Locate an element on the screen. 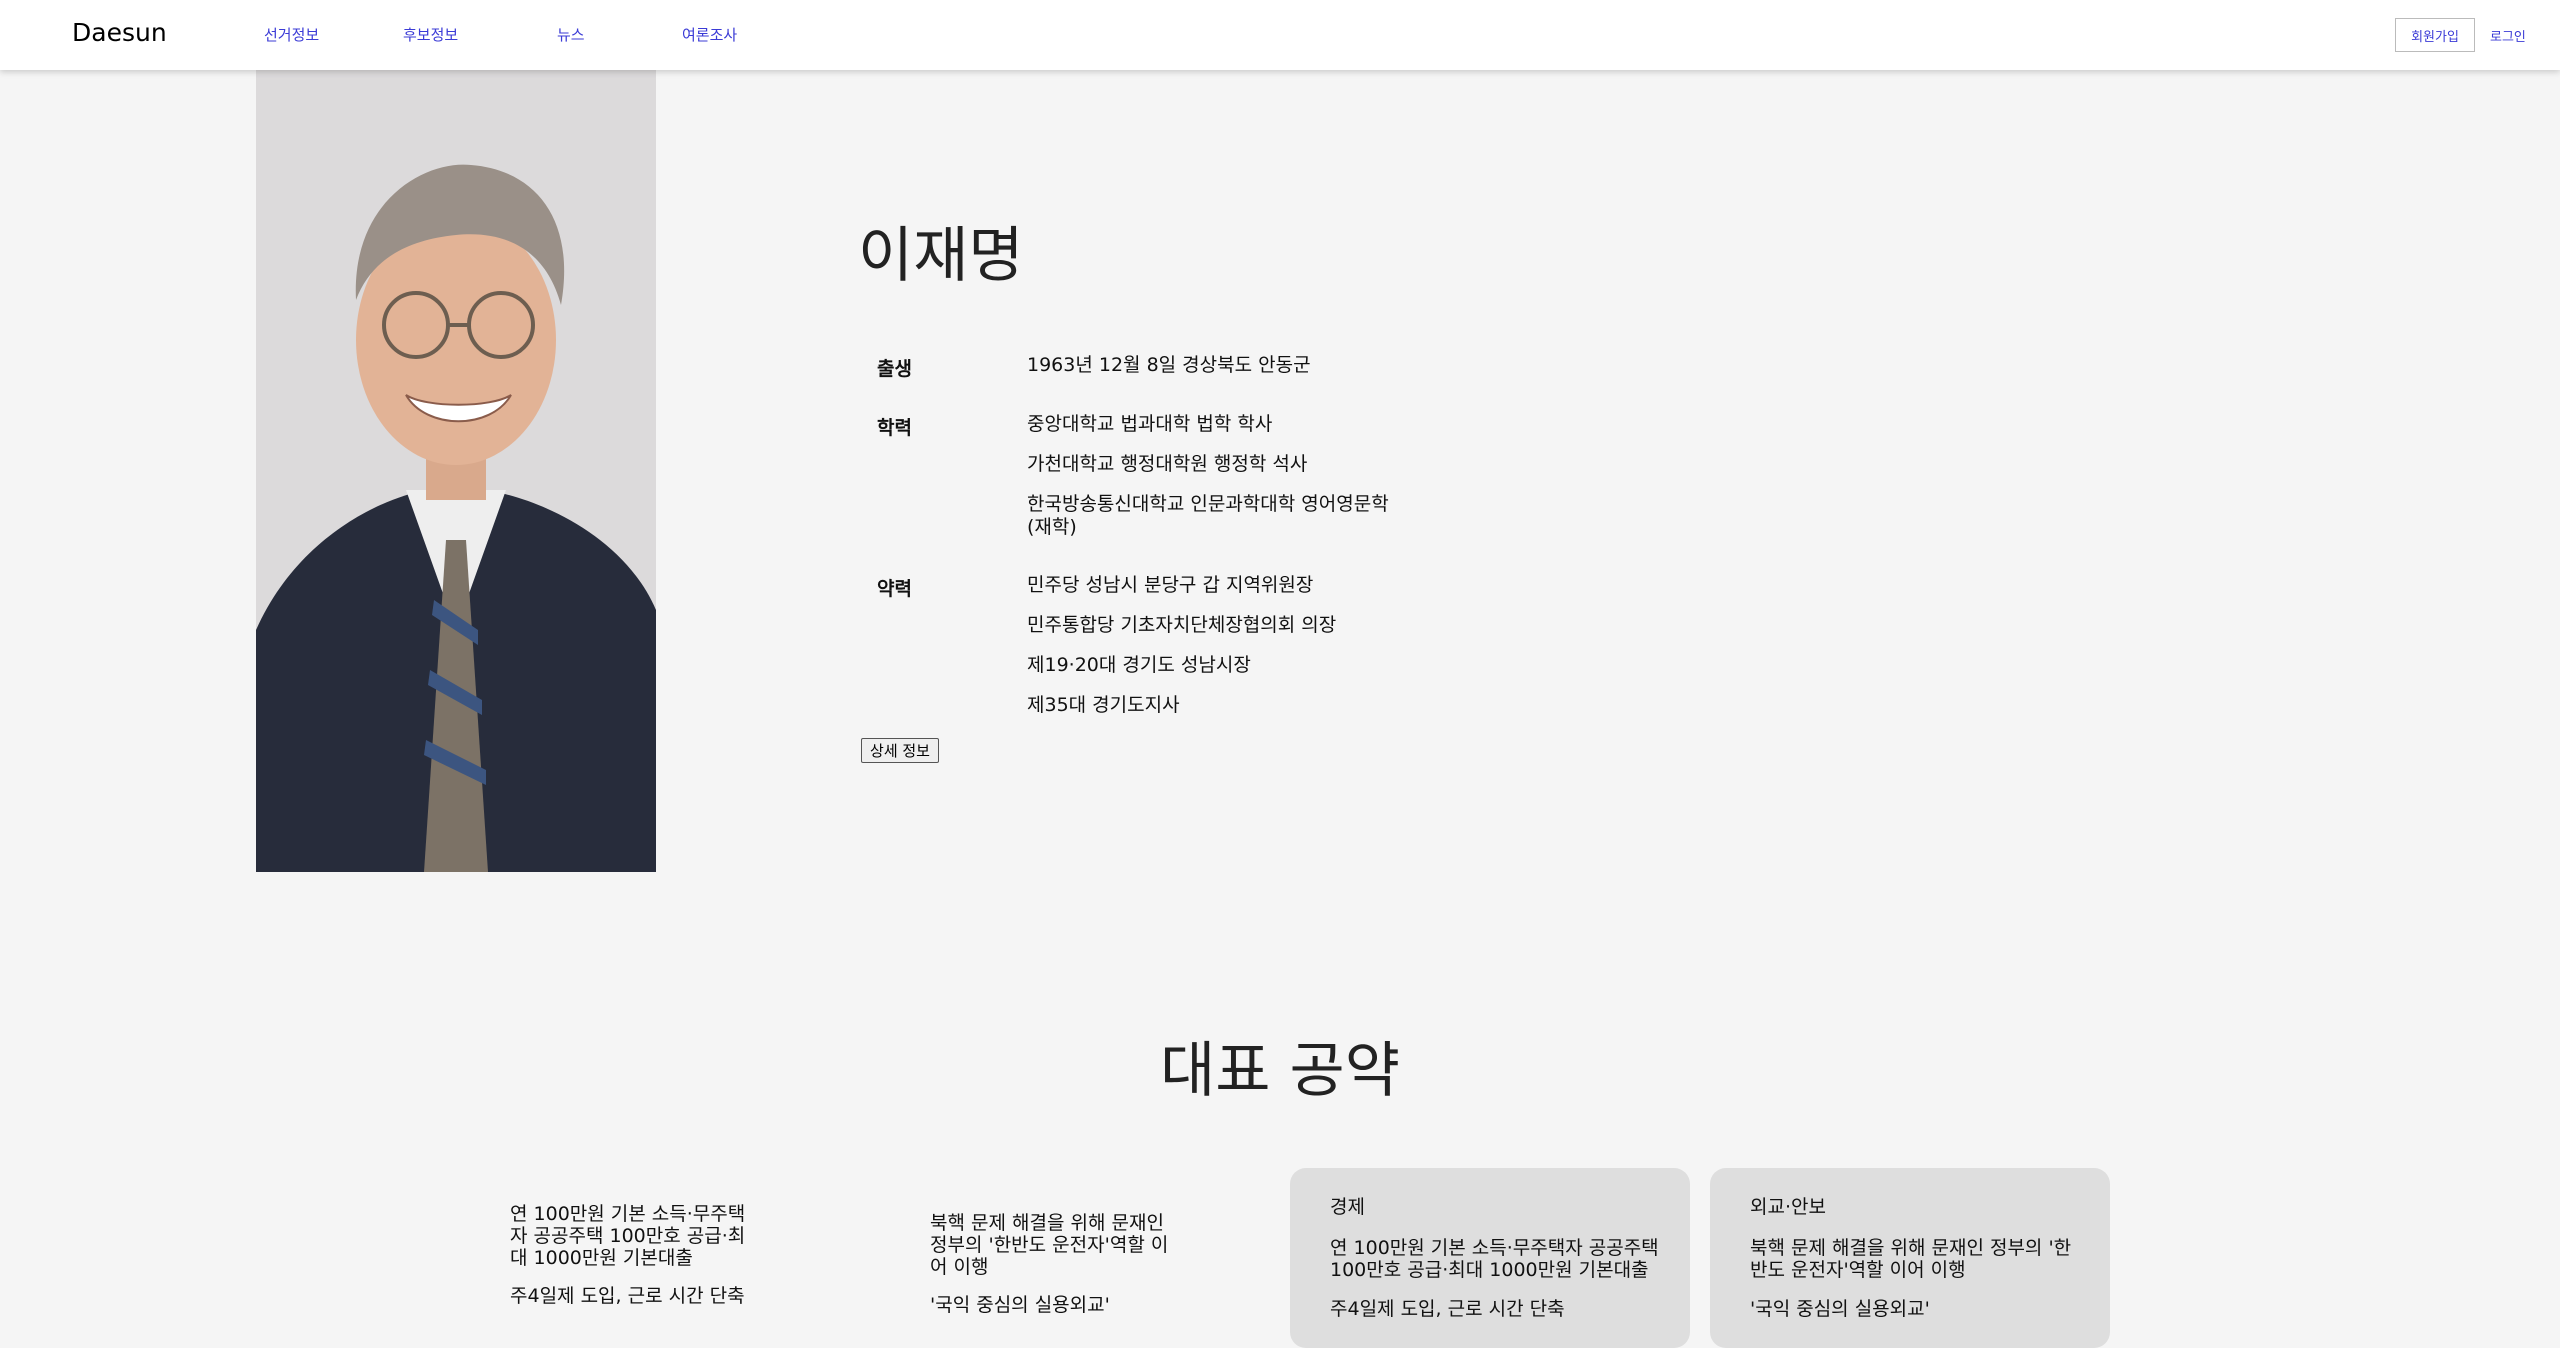 This screenshot has width=2560, height=1348. card-text: 북핵 문제 해결을 위해 문재인 정부의 '한반도 운전자'역할 이어 이행 is located at coordinates (1911, 1259).